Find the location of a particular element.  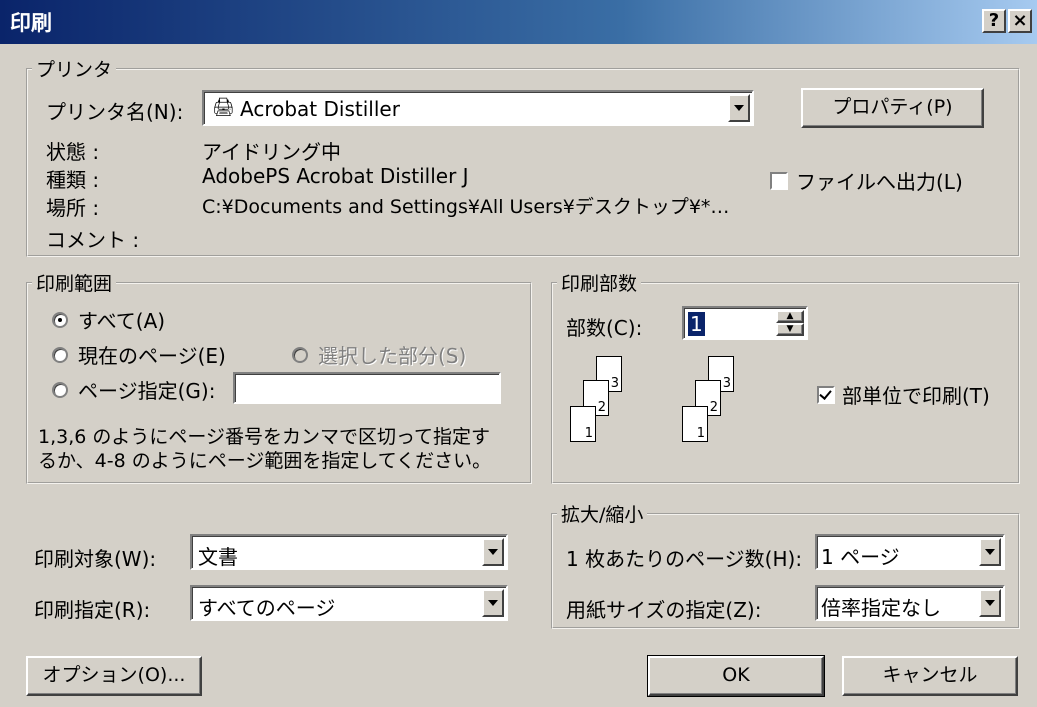

all-pages-label: すべて(A) is located at coordinates (121, 319).